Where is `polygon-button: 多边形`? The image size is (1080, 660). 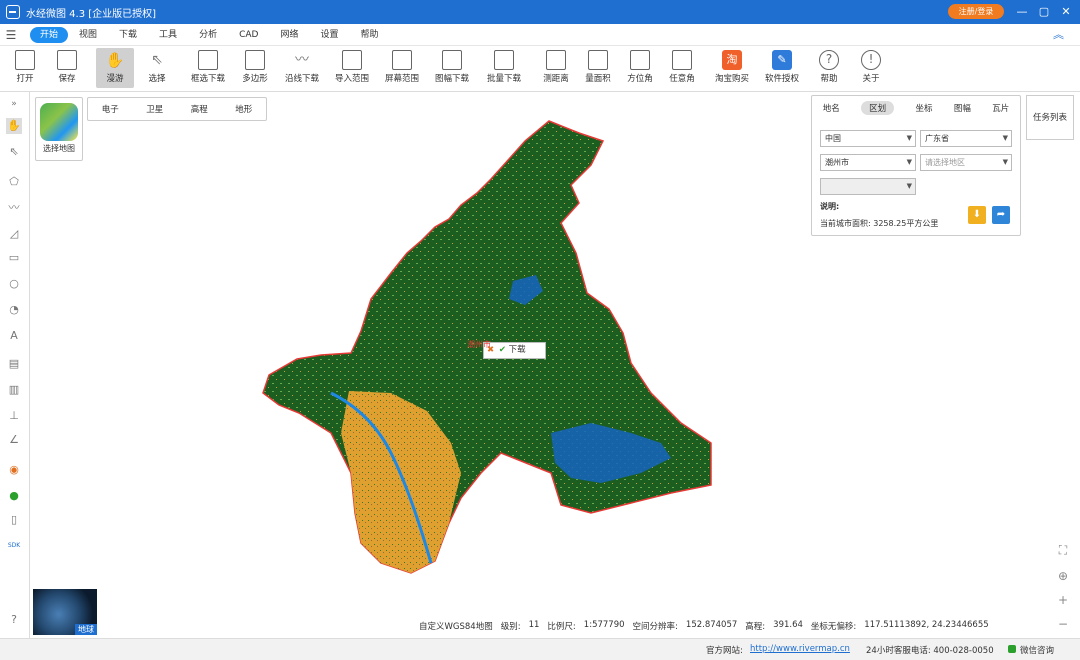
polygon-button: 多边形 is located at coordinates (255, 68).